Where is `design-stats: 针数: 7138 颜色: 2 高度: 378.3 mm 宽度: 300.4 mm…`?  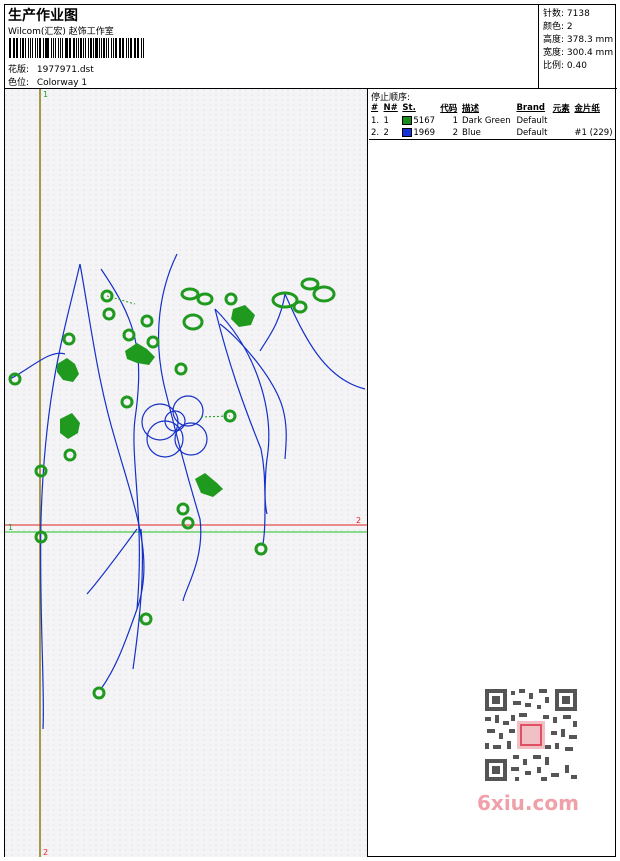 design-stats: 针数: 7138 颜色: 2 高度: 378.3 mm 宽度: 300.4 mm… is located at coordinates (578, 47).